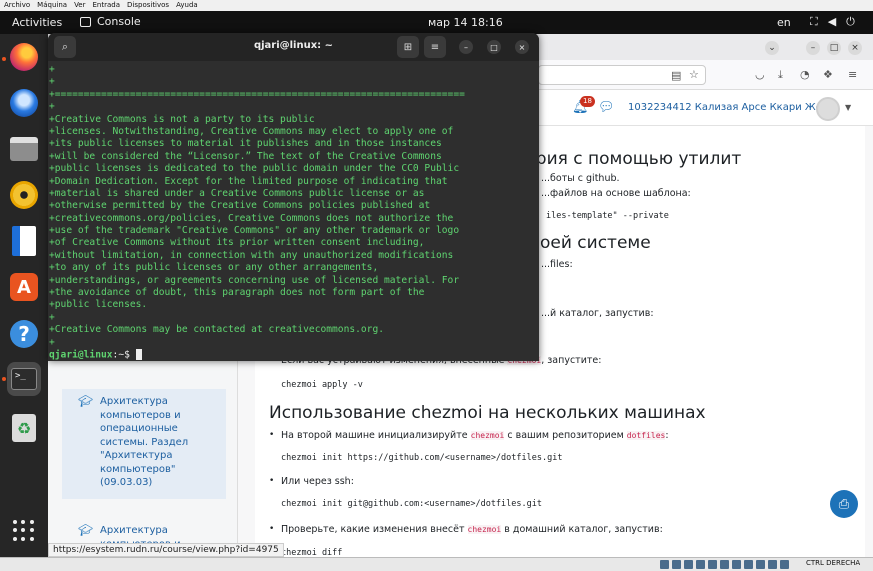 The image size is (873, 571). Describe the element at coordinates (24, 57) in the screenshot. I see `dock-firefox` at that location.